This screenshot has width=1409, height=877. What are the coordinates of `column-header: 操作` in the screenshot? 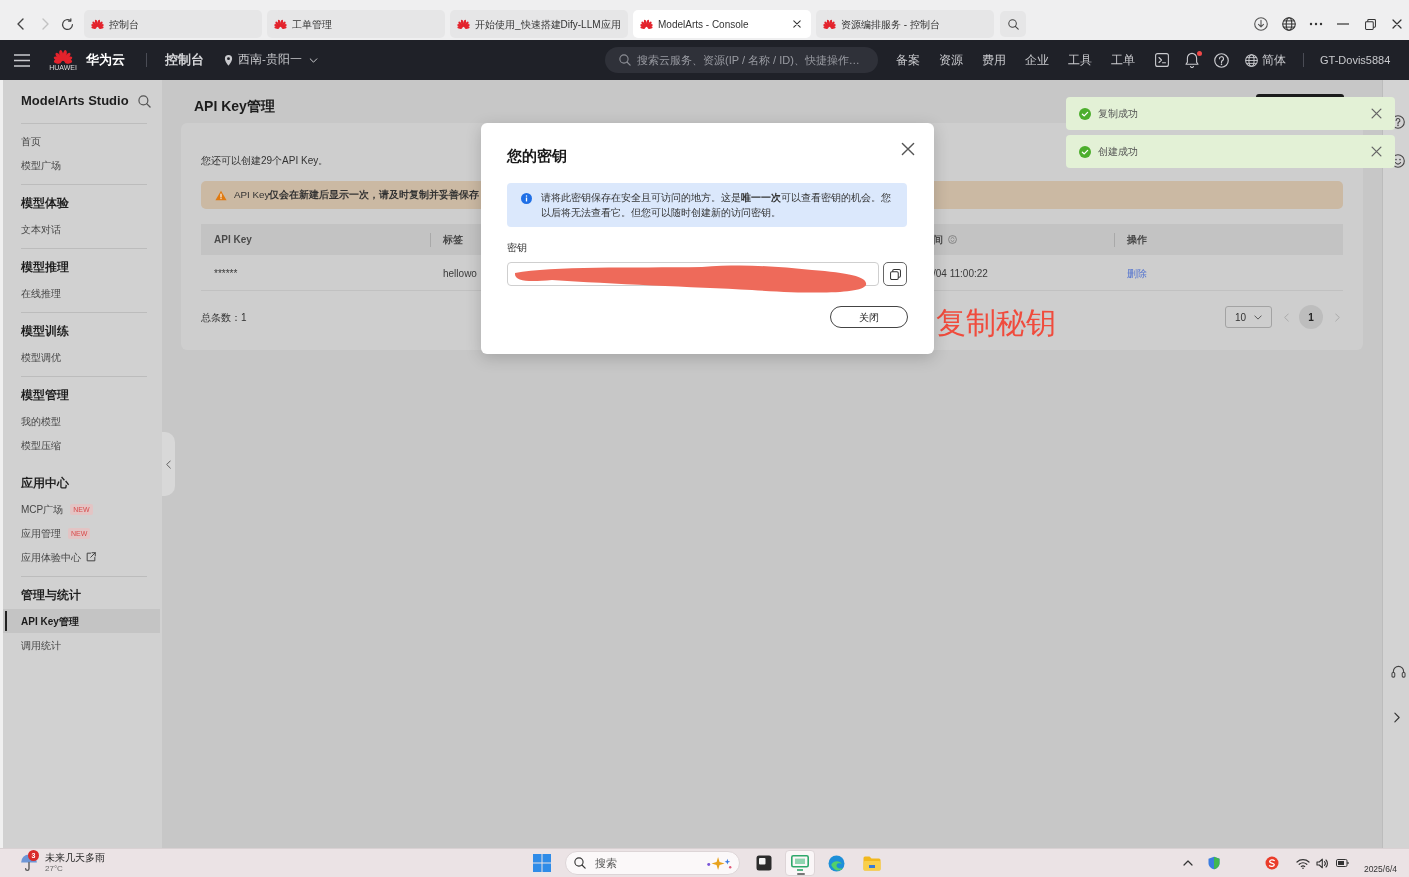 It's located at (1137, 240).